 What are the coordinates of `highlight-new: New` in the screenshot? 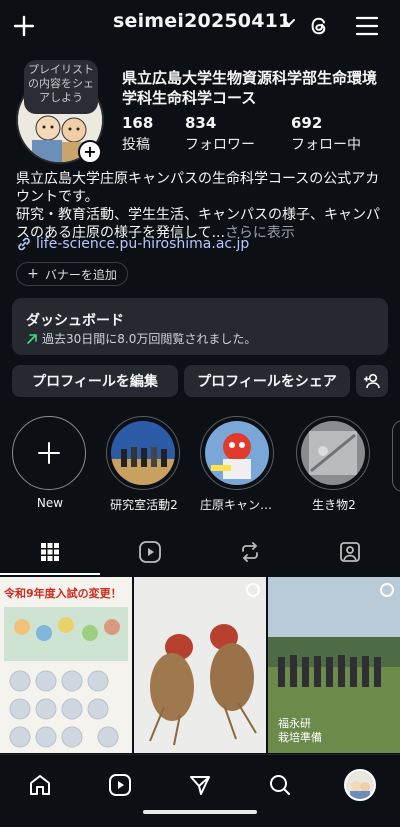 It's located at (50, 463).